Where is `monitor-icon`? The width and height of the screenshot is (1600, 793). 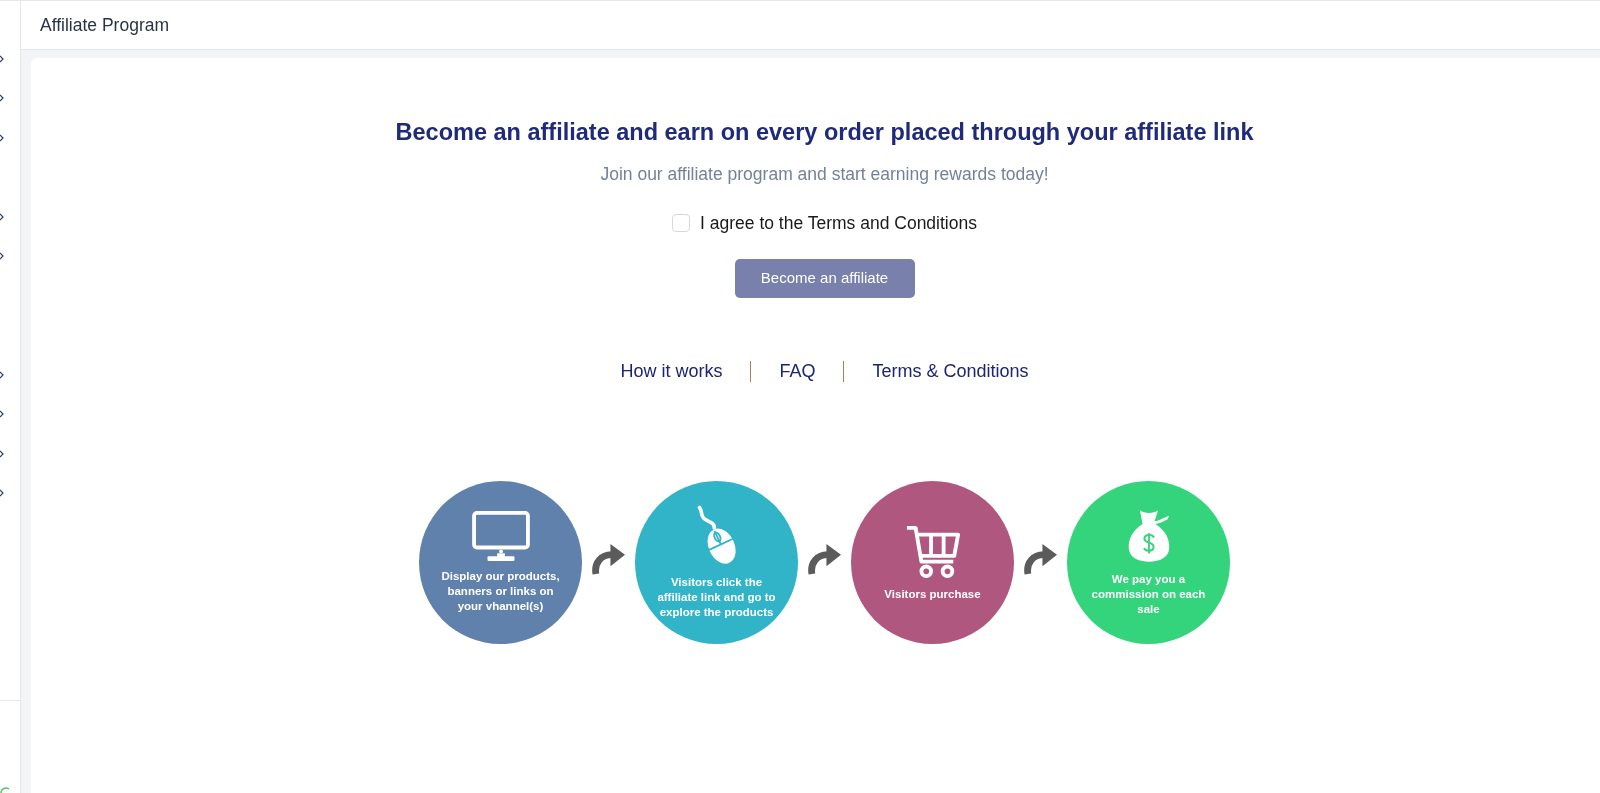 monitor-icon is located at coordinates (500, 536).